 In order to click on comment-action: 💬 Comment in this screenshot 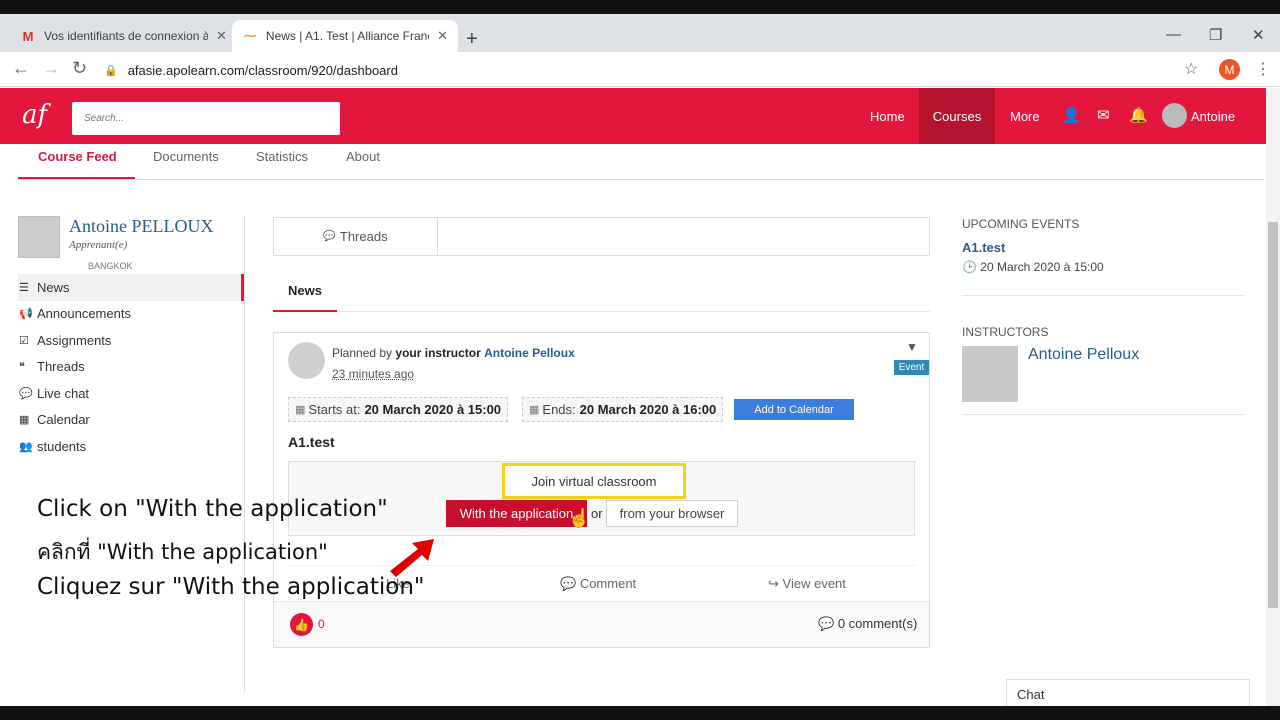, I will do `click(598, 584)`.